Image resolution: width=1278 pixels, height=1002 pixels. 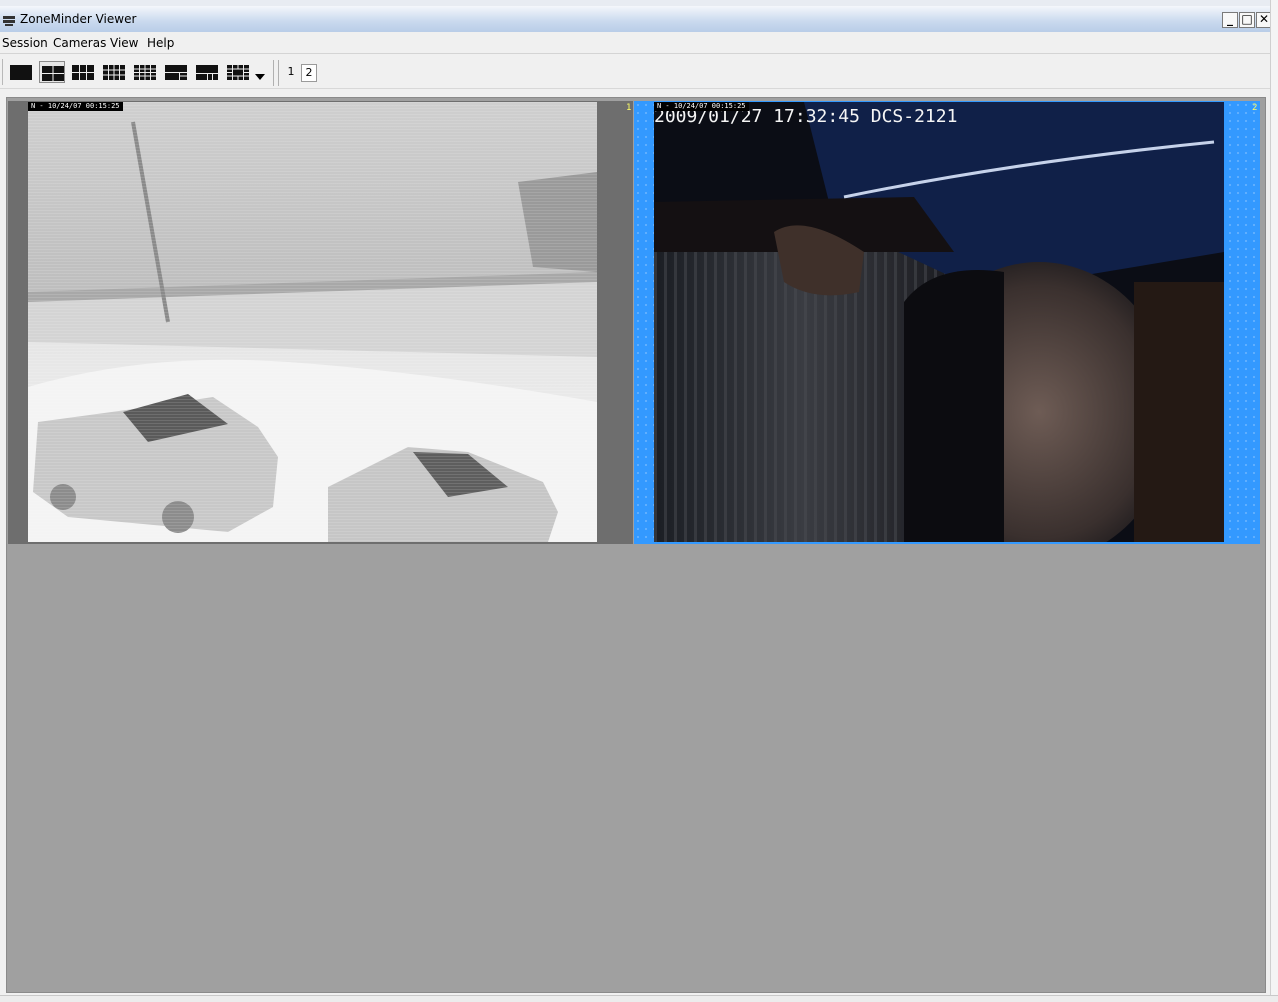 I want to click on toolbar-separator, so click(x=276, y=73).